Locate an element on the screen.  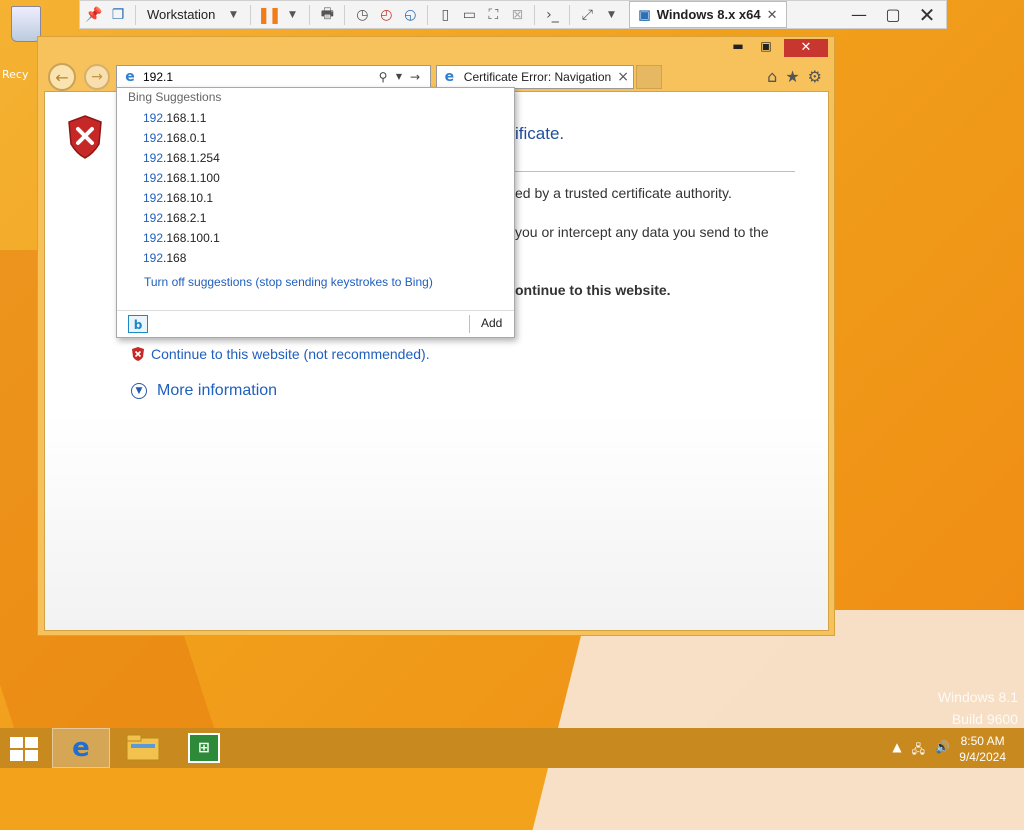
vm-tab-label: Windows 8.x x64 is located at coordinates (708, 14).